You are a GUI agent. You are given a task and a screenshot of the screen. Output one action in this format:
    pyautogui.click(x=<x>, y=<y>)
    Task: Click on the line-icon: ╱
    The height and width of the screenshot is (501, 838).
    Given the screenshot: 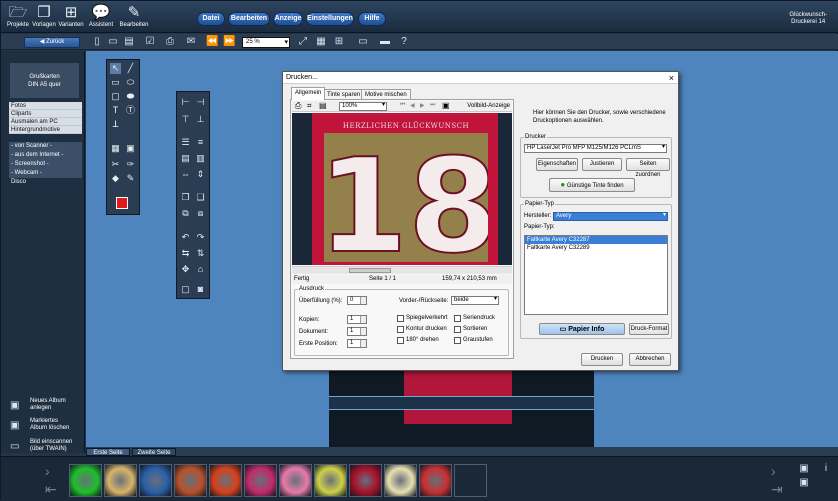 What is the action you would take?
    pyautogui.click(x=130, y=68)
    